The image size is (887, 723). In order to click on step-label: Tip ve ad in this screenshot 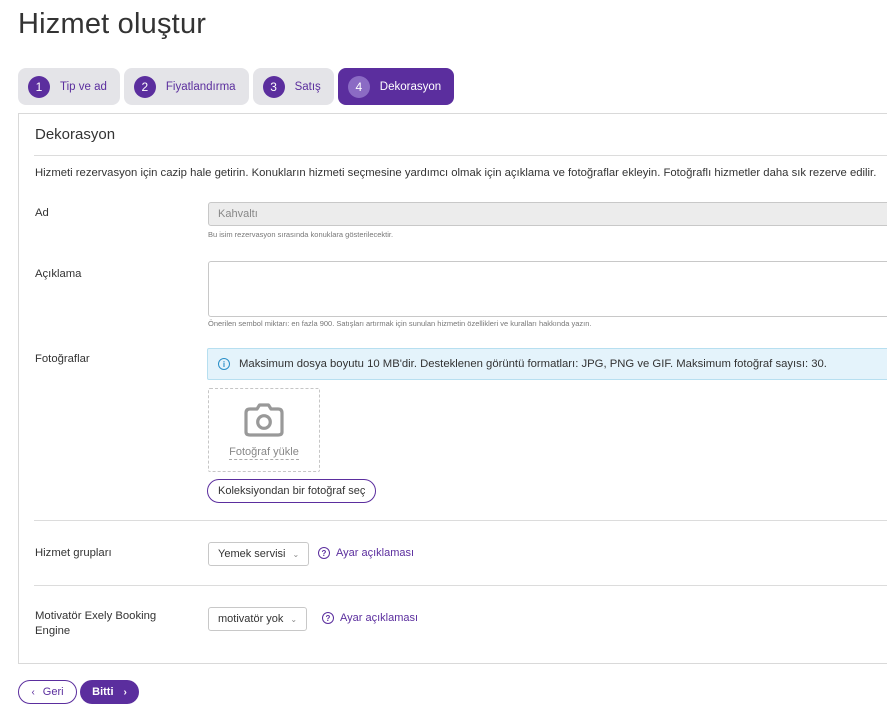, I will do `click(83, 86)`.